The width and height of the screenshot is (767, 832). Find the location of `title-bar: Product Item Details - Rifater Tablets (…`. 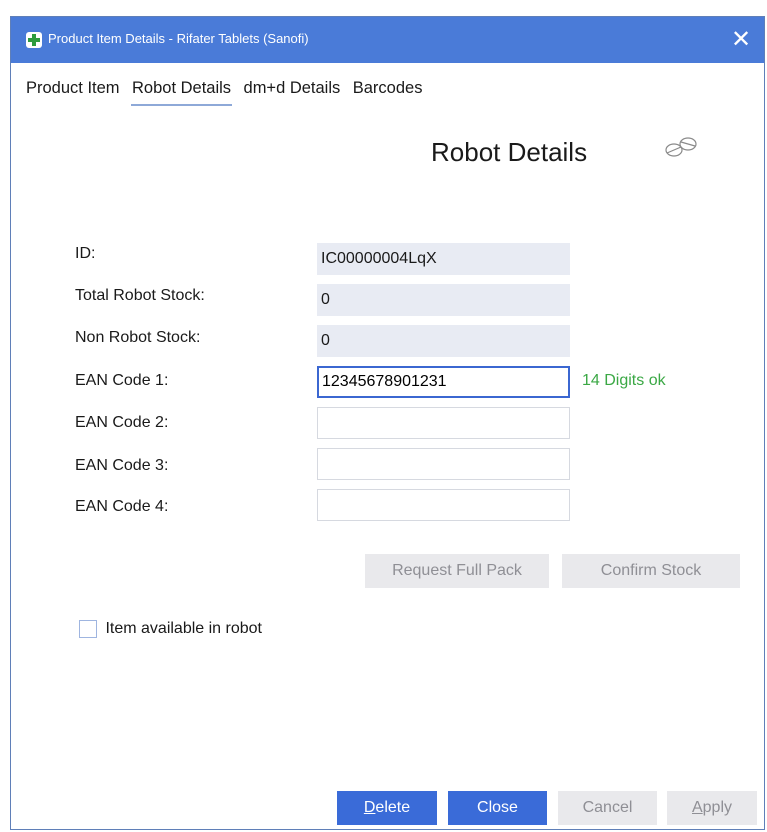

title-bar: Product Item Details - Rifater Tablets (… is located at coordinates (387, 40).